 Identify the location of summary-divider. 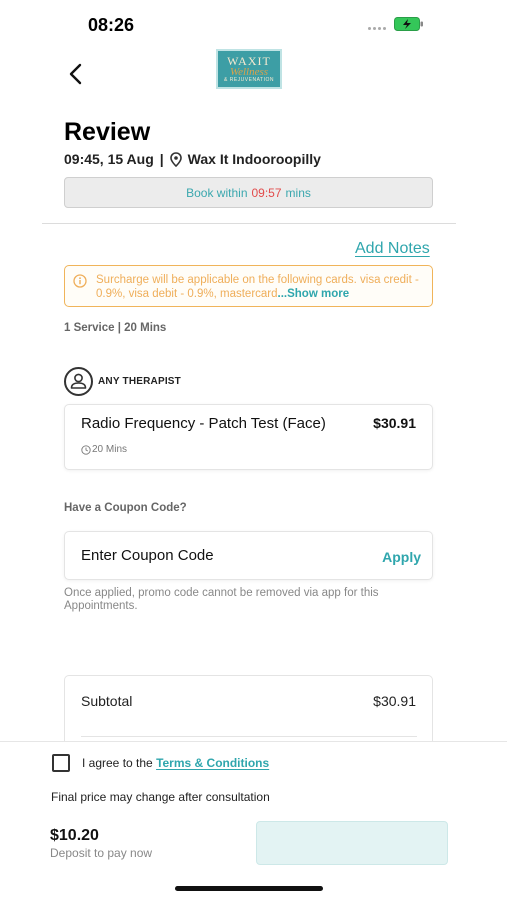
(249, 736).